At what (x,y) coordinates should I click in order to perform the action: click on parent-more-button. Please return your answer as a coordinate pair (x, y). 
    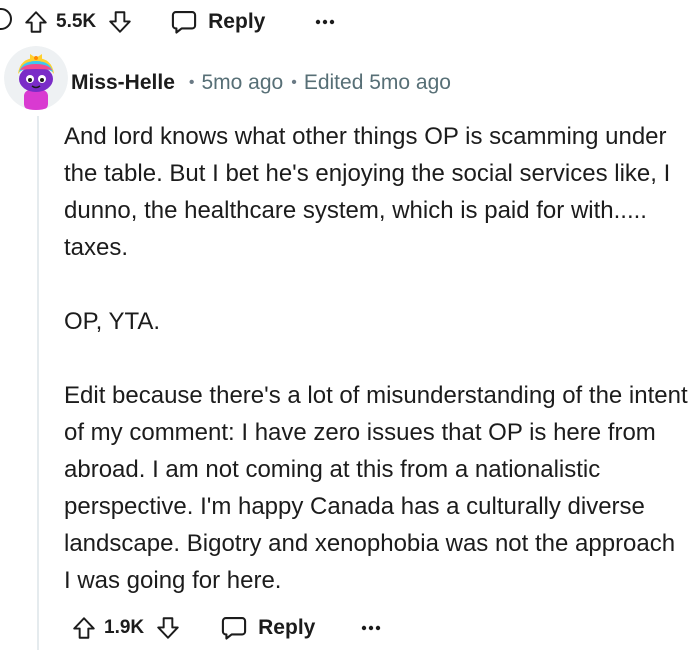
    Looking at the image, I should click on (325, 22).